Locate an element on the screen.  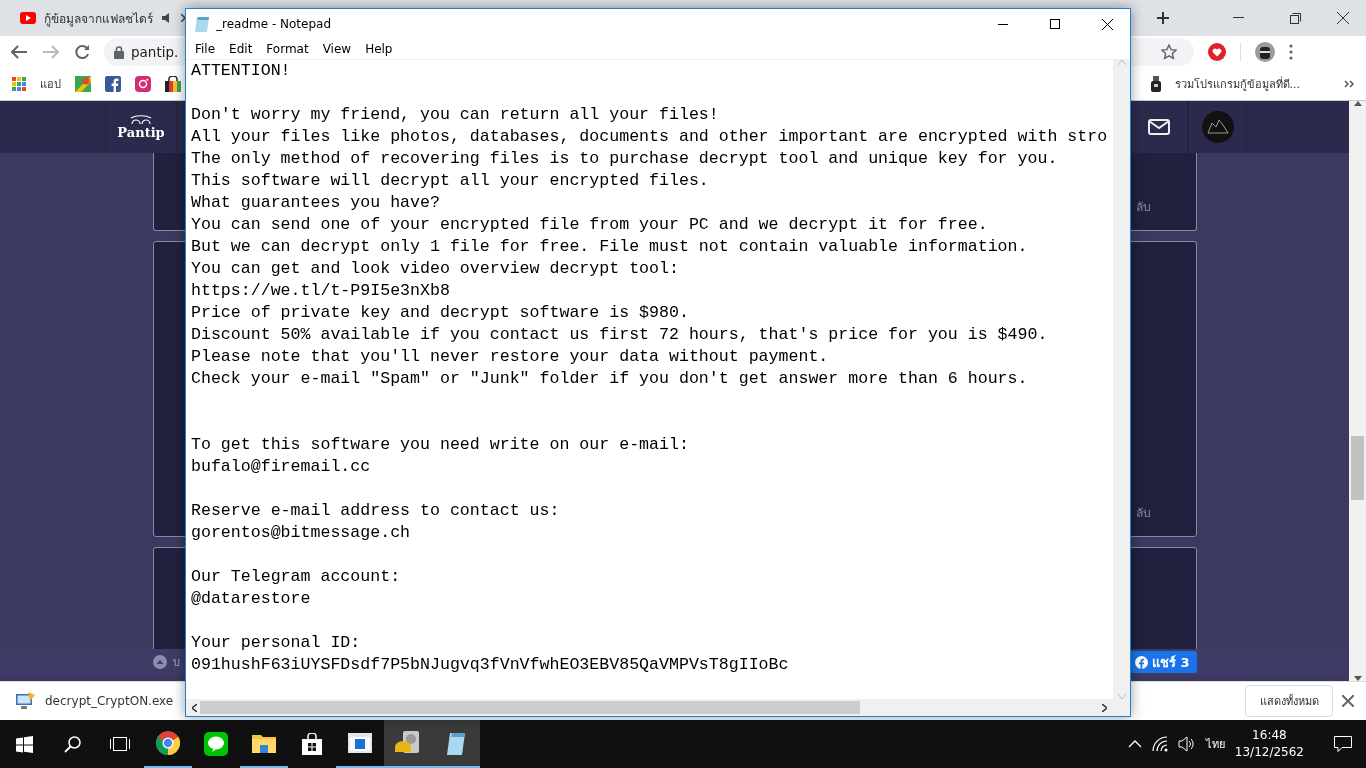
text-line: Our Telegram account: is located at coordinates (296, 577).